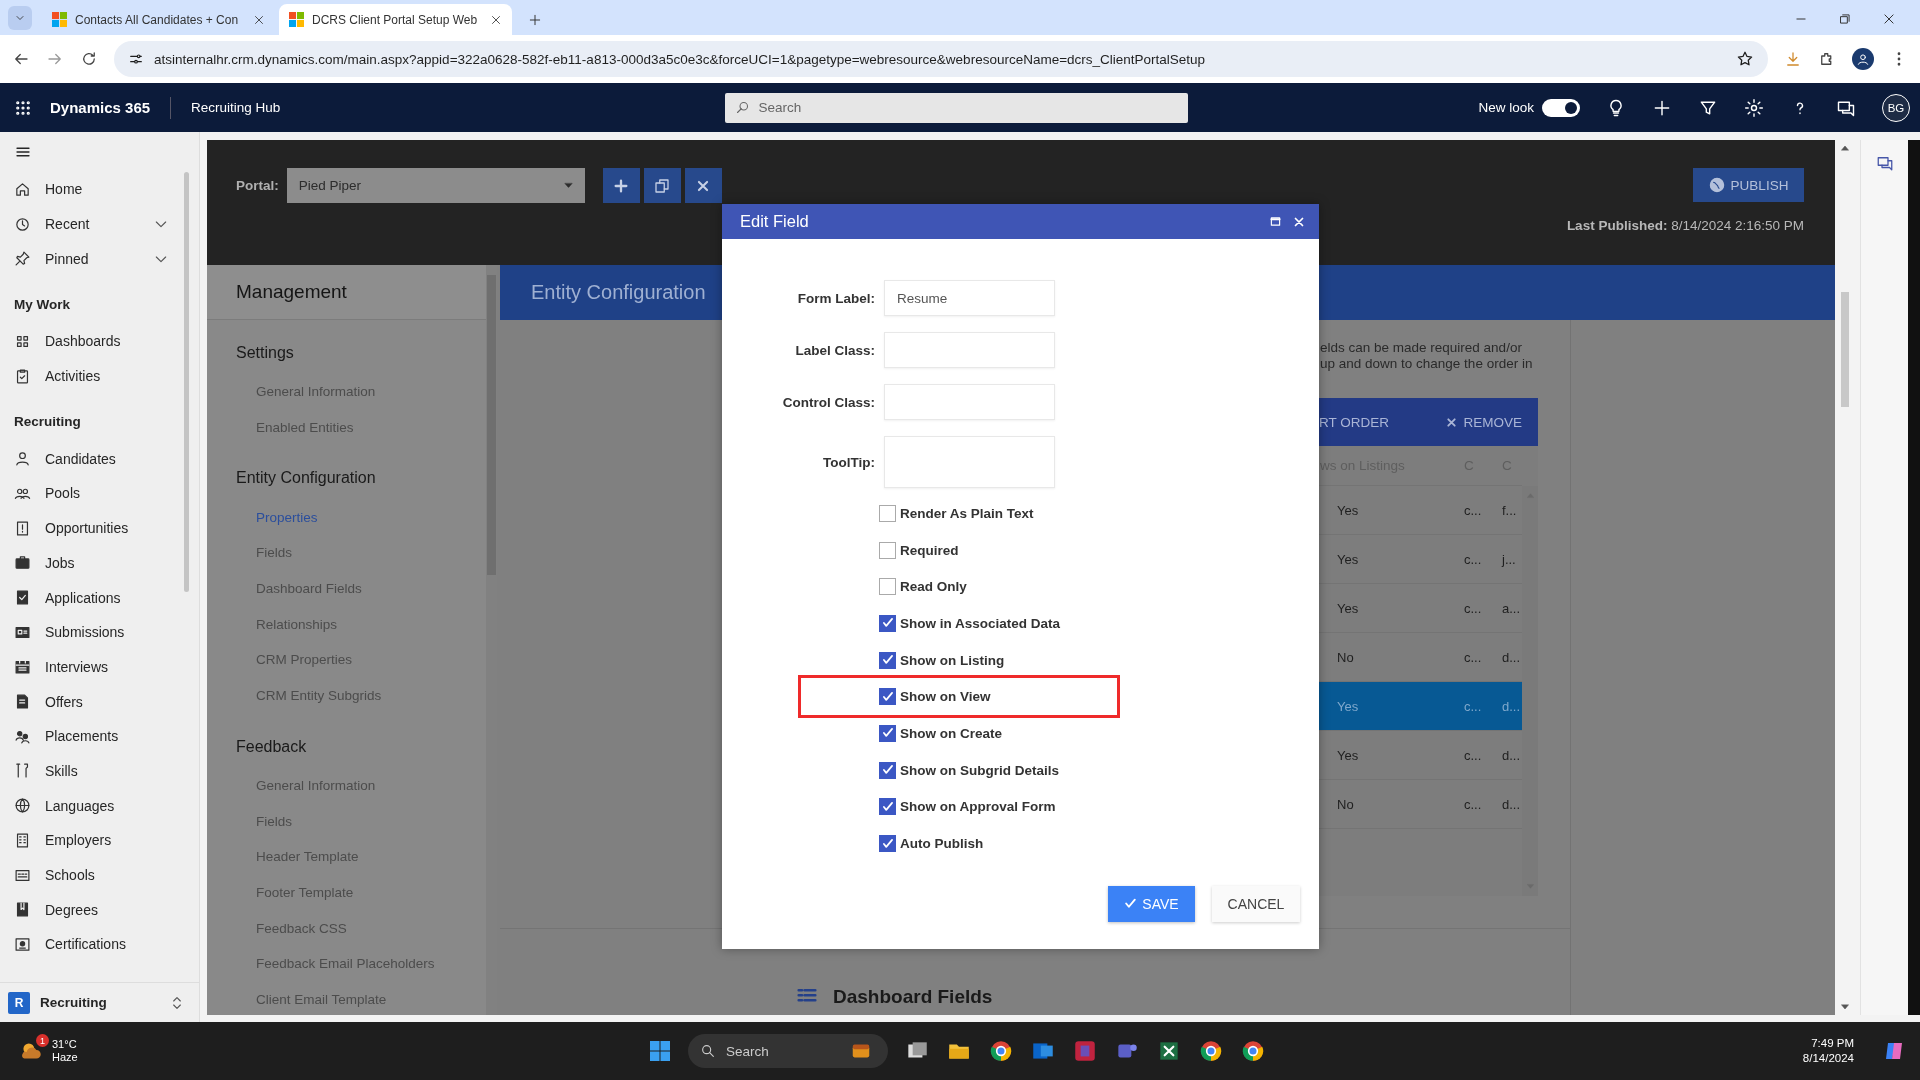  Describe the element at coordinates (99, 493) in the screenshot. I see `nav-item: Pools` at that location.